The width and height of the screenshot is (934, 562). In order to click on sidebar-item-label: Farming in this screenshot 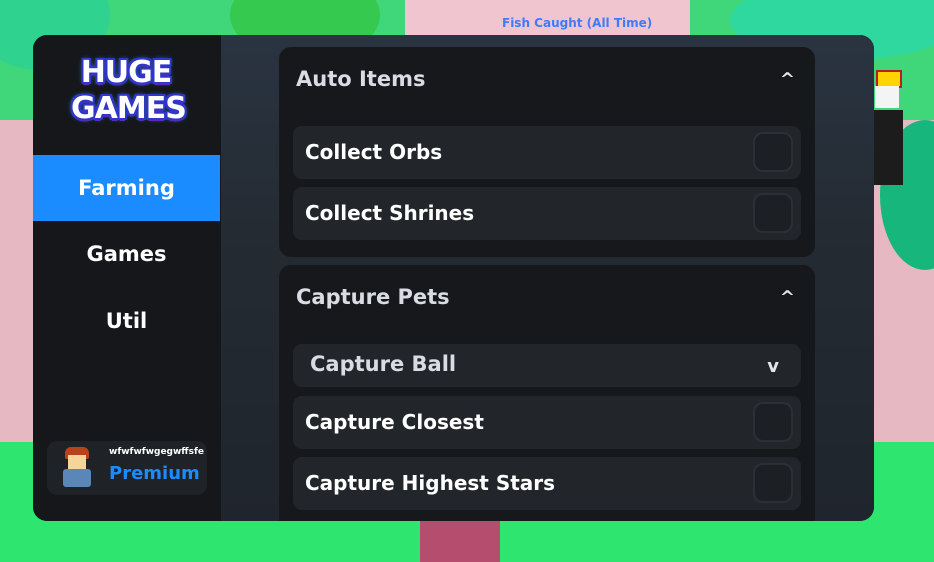, I will do `click(126, 188)`.